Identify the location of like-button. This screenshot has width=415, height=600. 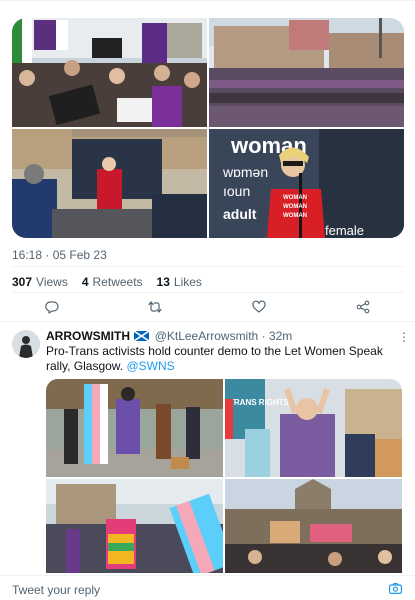
(259, 307).